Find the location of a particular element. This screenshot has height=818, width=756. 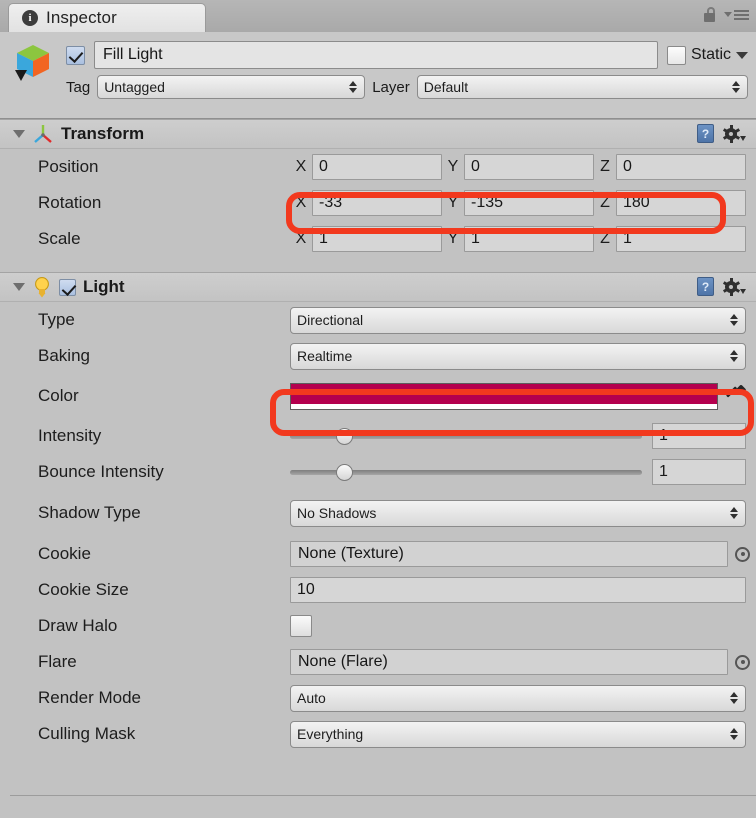

intensity-slider is located at coordinates (466, 436).